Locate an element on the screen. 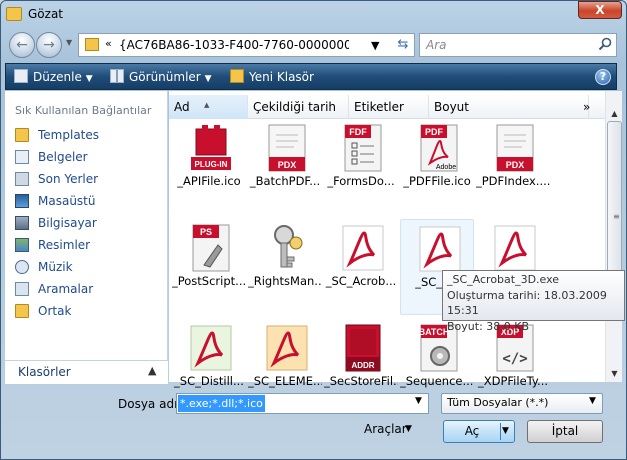 This screenshot has height=460, width=627. cancel-button: İptal is located at coordinates (565, 431).